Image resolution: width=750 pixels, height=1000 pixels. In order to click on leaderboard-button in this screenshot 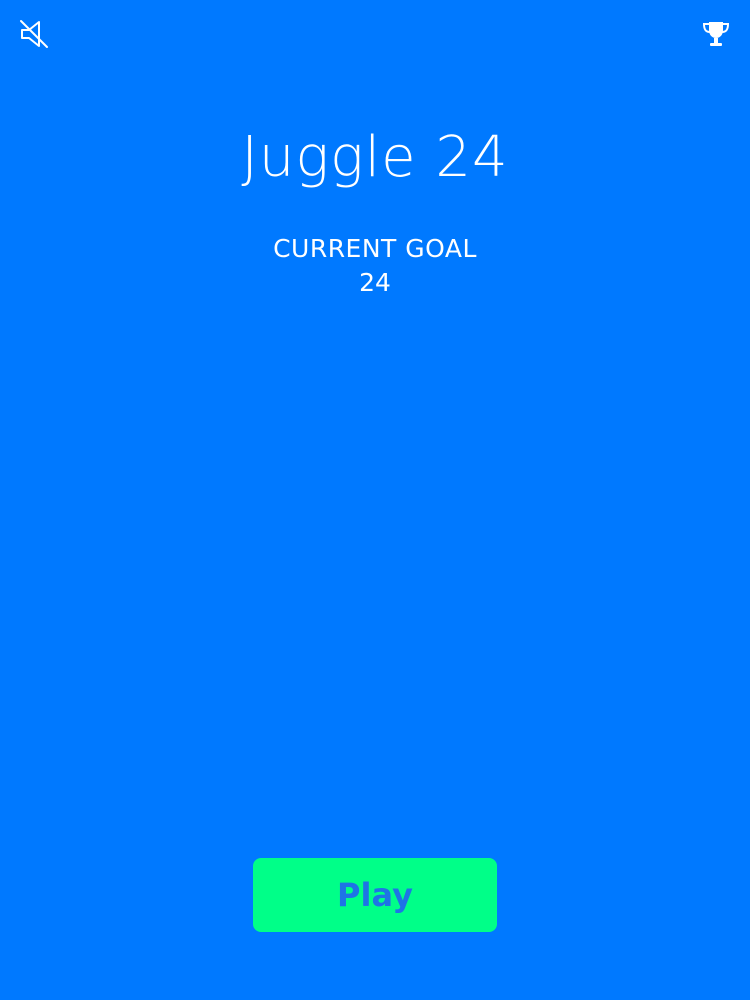, I will do `click(716, 34)`.